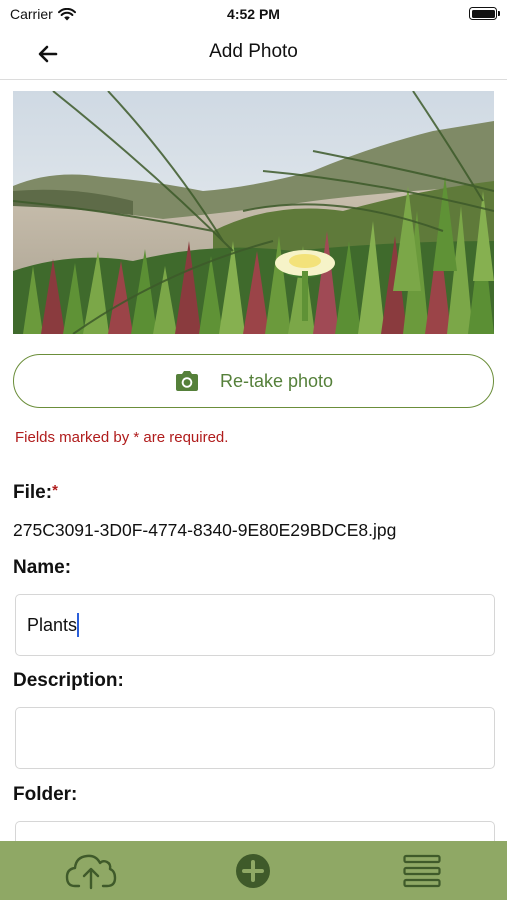  What do you see at coordinates (205, 530) in the screenshot?
I see `file-name-value: 275C3091-3D0F-4774-8340-9E80E29BDCE8.jpg` at bounding box center [205, 530].